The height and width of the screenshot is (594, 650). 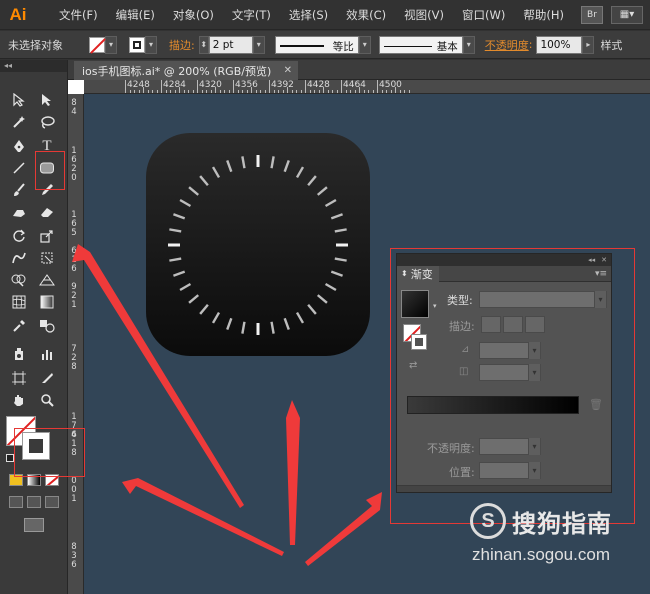 I want to click on ios-icon-artwork, so click(x=258, y=244).